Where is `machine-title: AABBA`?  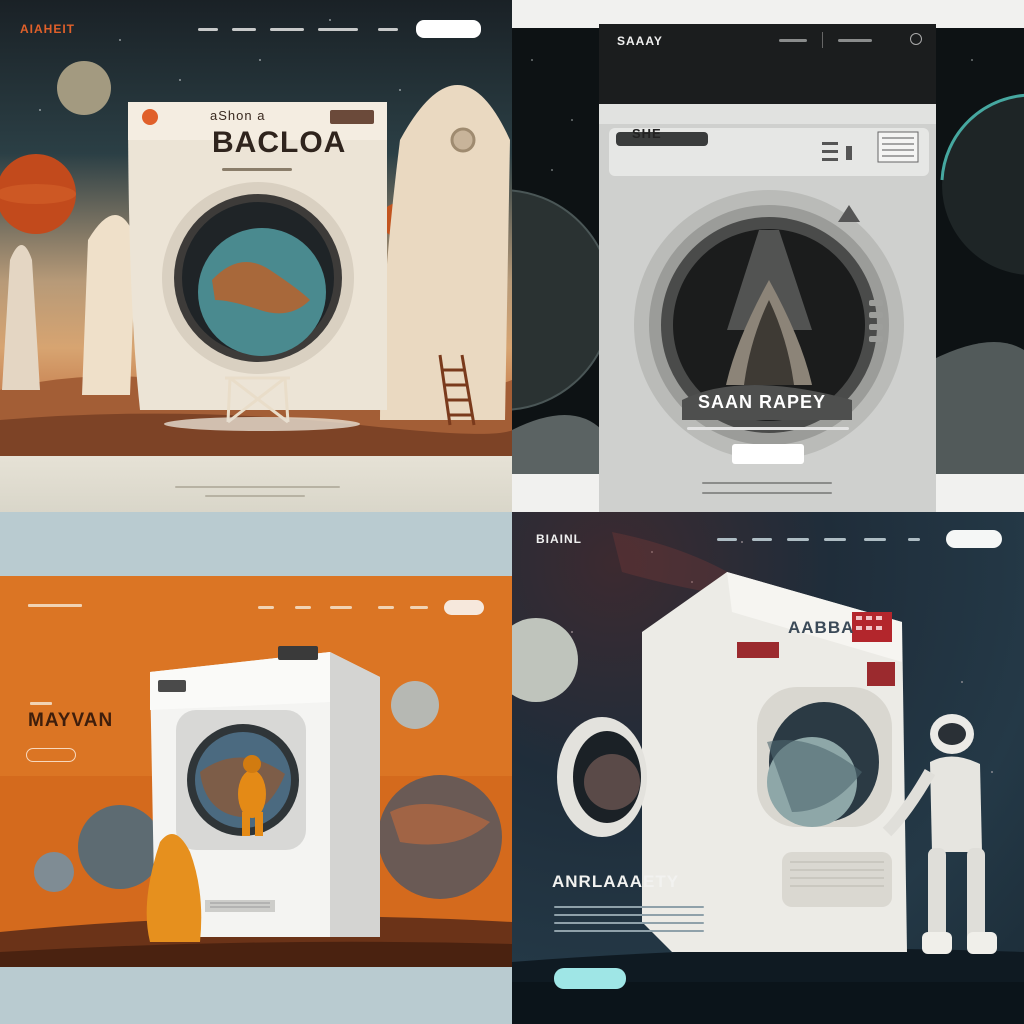 machine-title: AABBA is located at coordinates (821, 627).